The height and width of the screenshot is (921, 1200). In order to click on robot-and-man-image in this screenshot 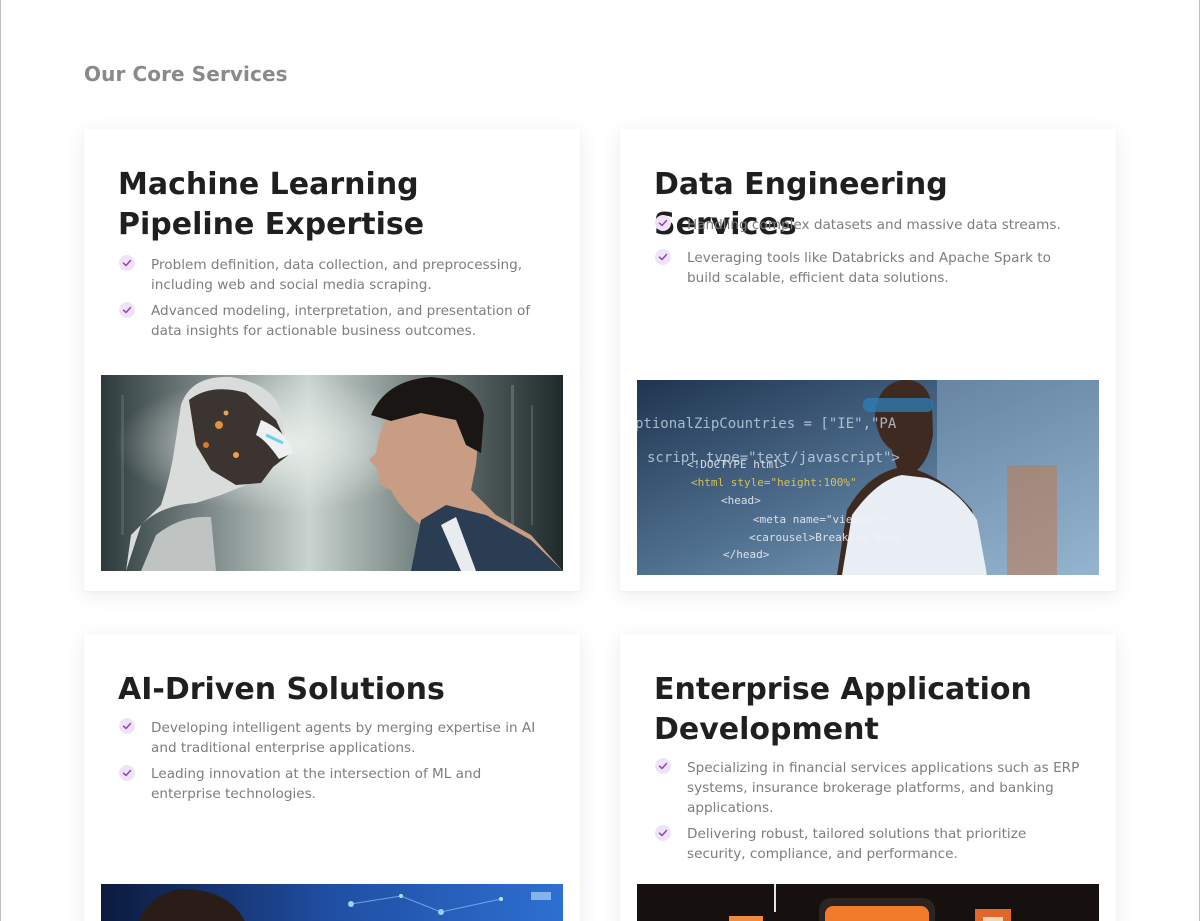, I will do `click(332, 473)`.